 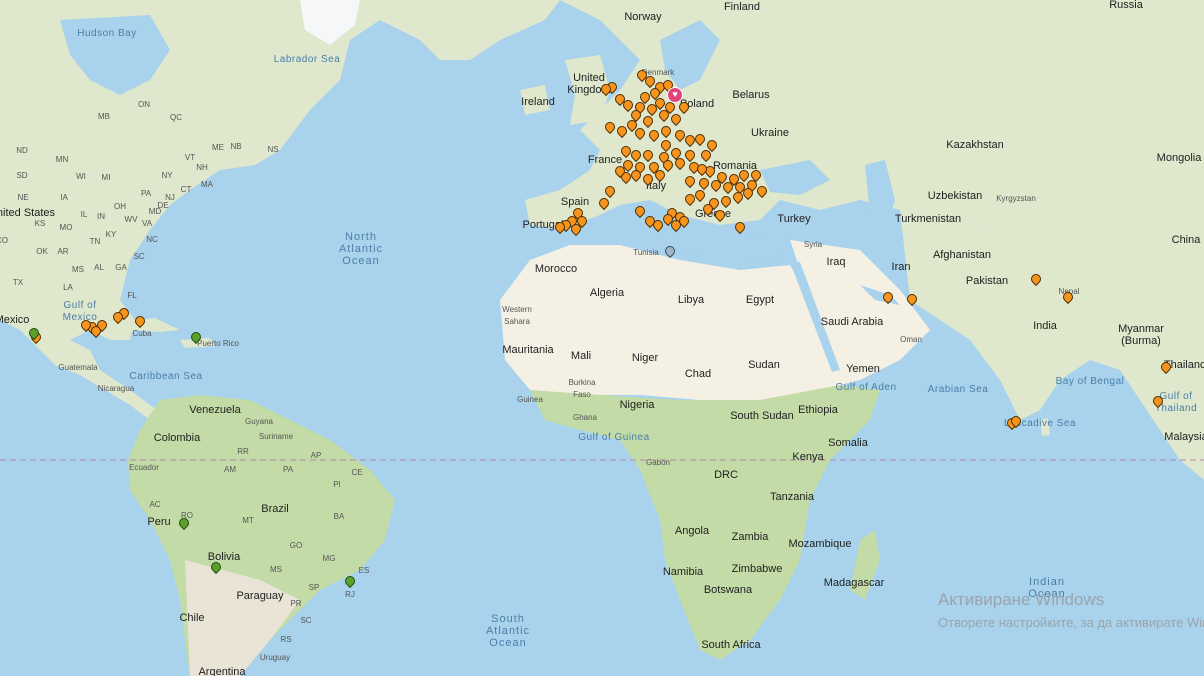 What do you see at coordinates (167, 175) in the screenshot?
I see `state-code: NY` at bounding box center [167, 175].